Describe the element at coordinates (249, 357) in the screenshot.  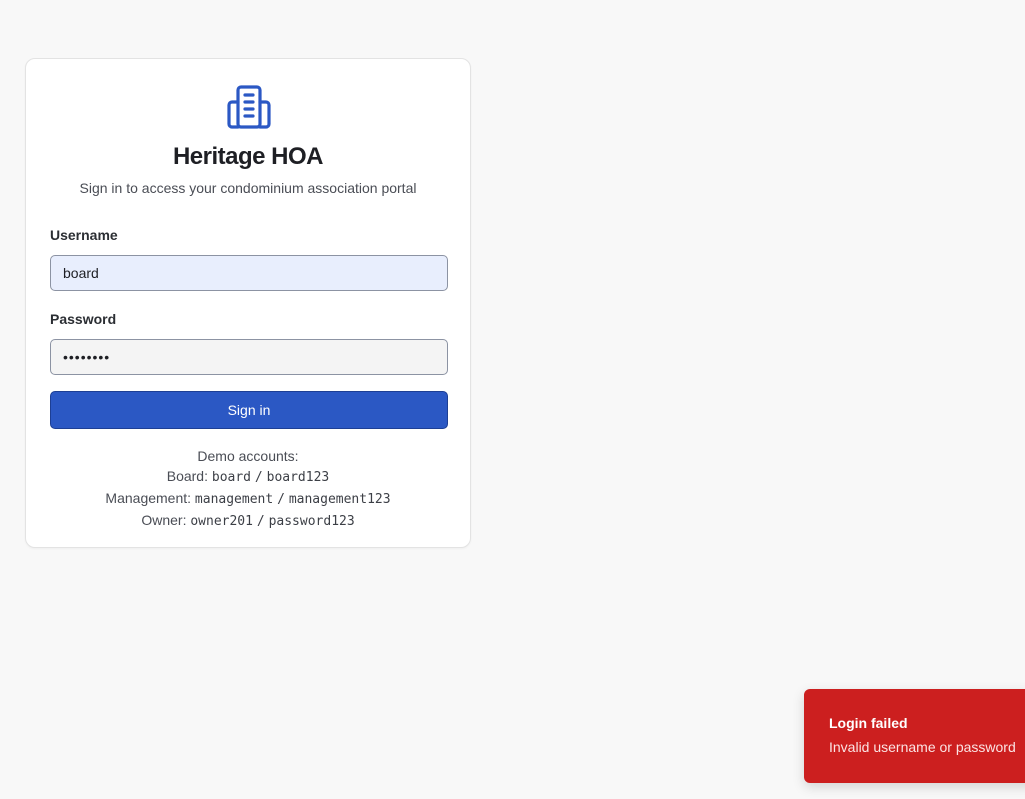
I see `password-field` at that location.